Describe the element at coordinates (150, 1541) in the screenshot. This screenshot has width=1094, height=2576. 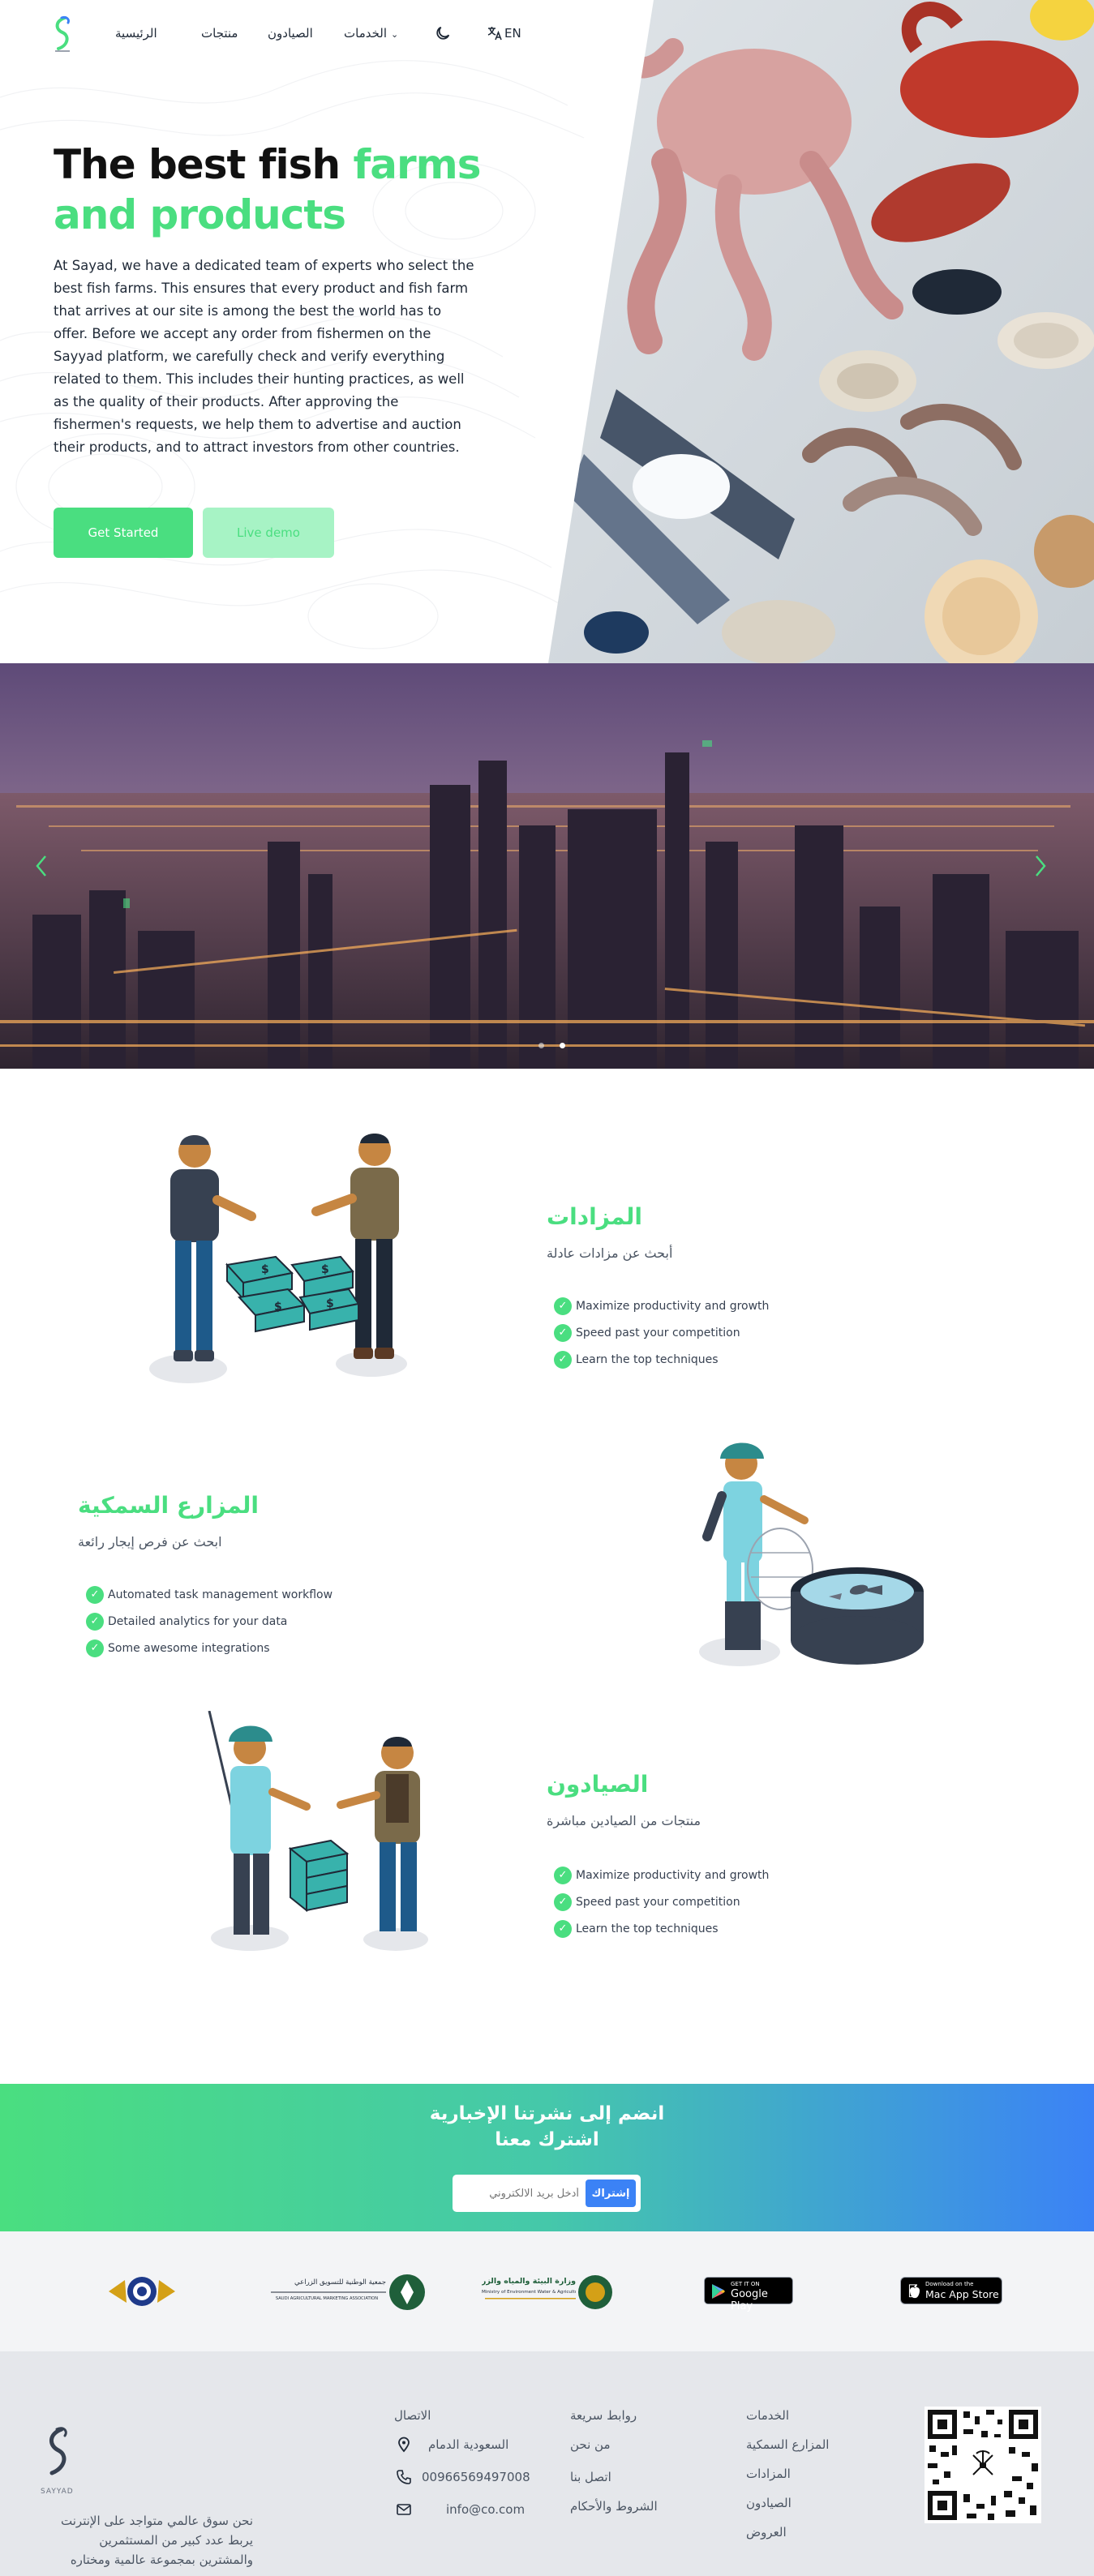
I see `feature-fish-farms-subtitle: ابحث عن فرص إيجار رائعة` at that location.